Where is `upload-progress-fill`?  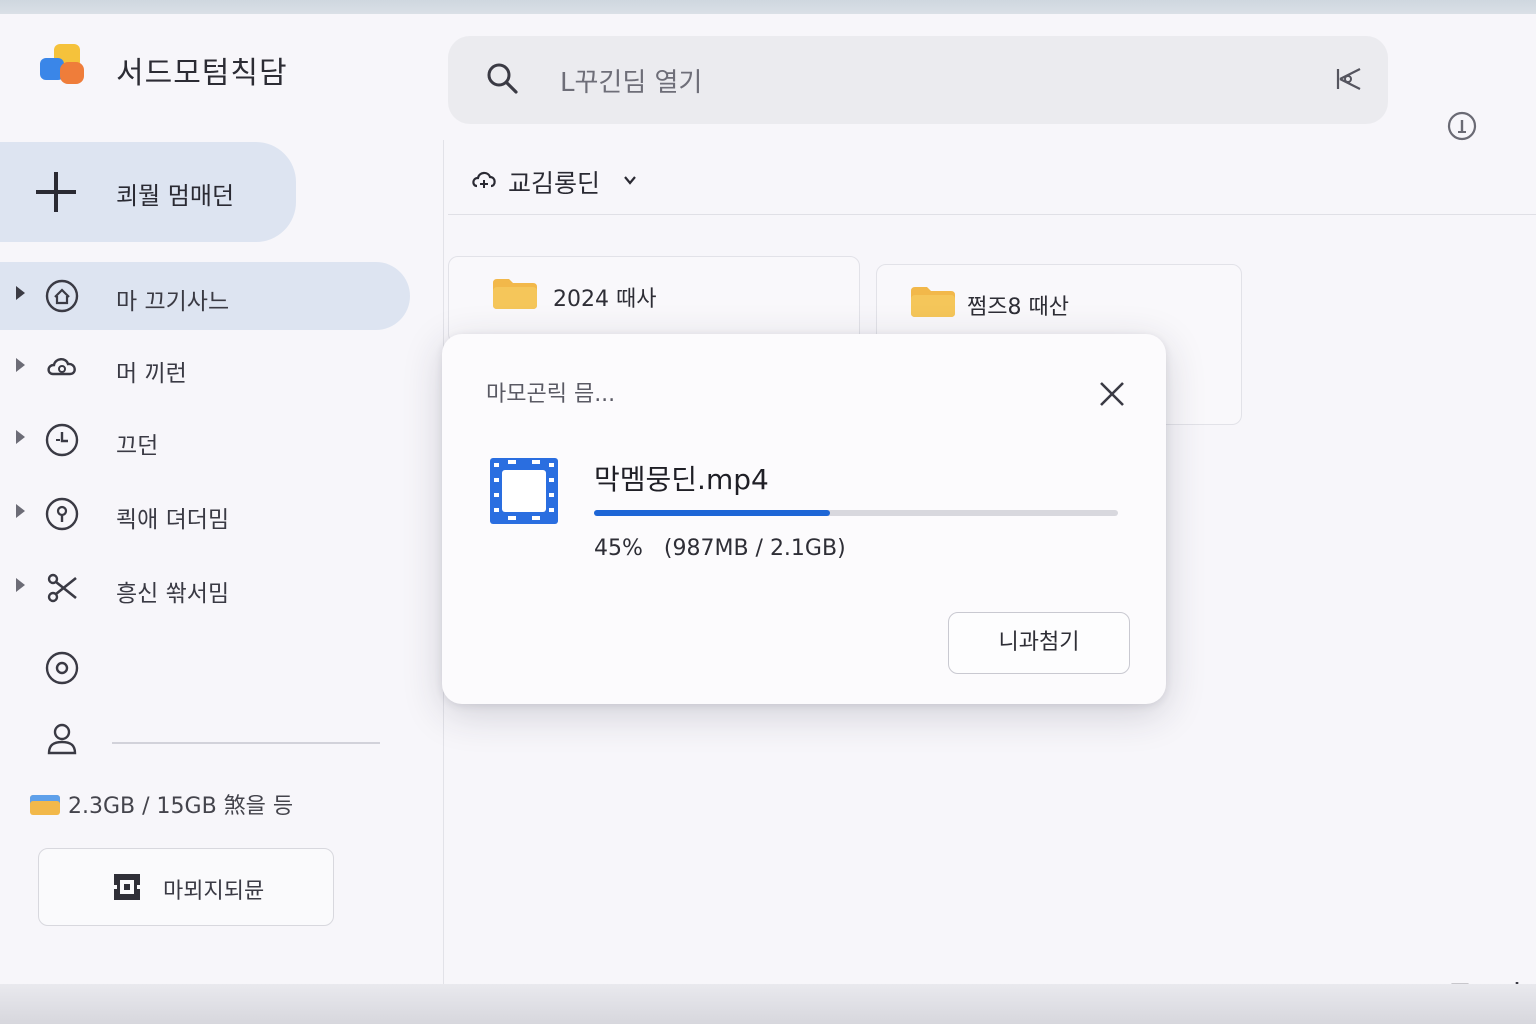 upload-progress-fill is located at coordinates (712, 513).